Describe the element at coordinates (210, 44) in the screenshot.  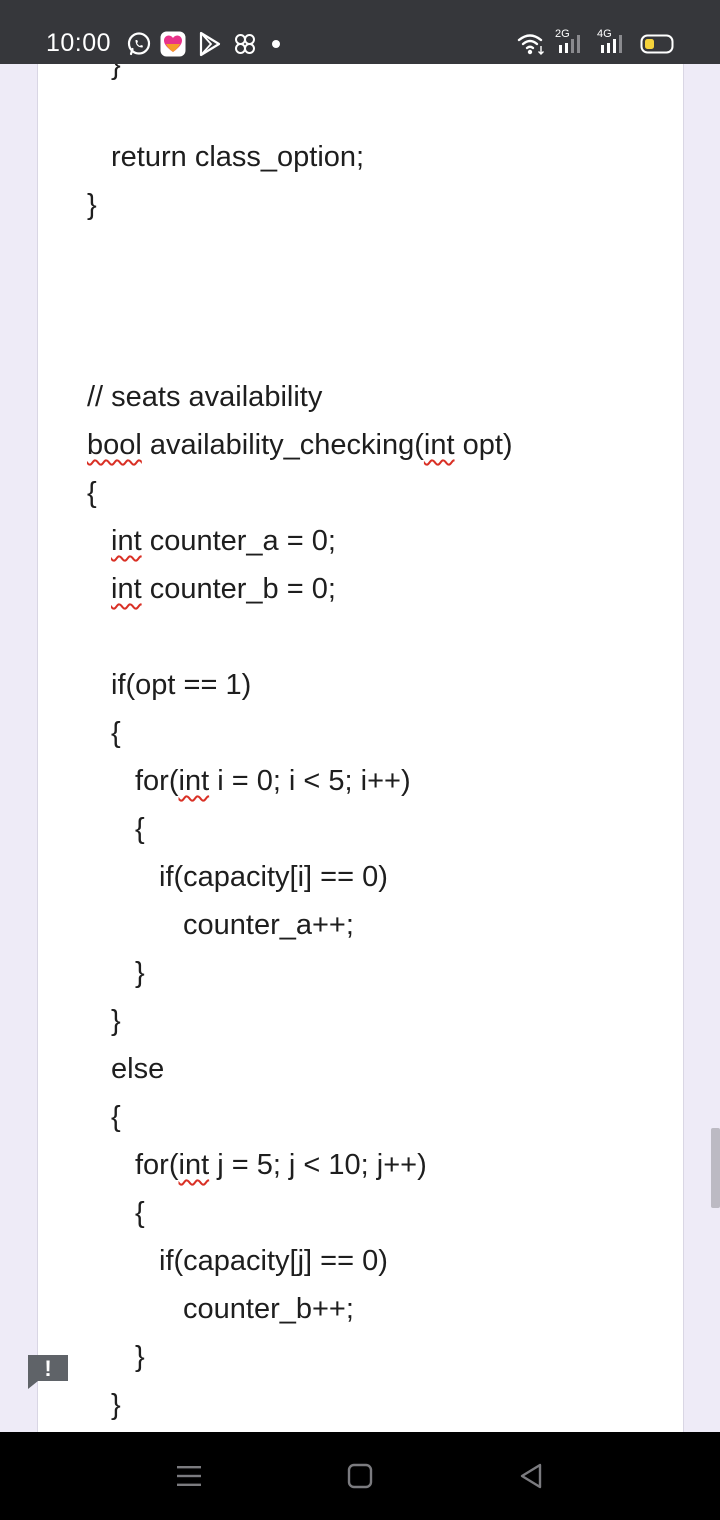
I see `play-store-icon` at that location.